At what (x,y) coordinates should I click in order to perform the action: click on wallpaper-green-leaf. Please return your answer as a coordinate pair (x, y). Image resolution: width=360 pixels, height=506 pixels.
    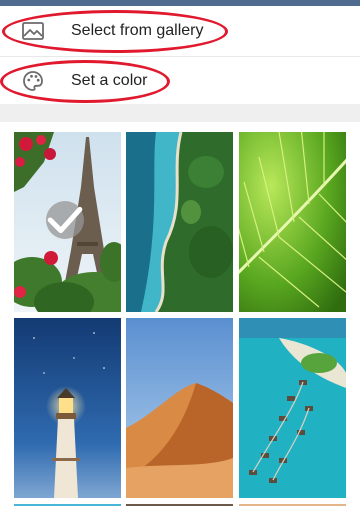
    Looking at the image, I should click on (292, 222).